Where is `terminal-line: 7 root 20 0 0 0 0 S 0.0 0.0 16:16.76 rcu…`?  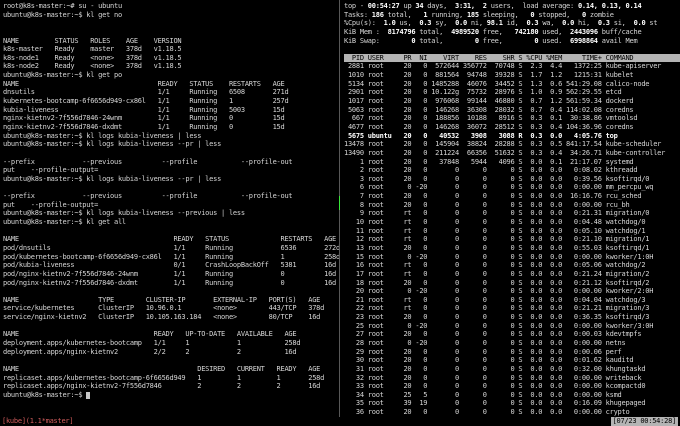 terminal-line: 7 root 20 0 0 0 0 S 0.0 0.0 16:16.76 rcu… is located at coordinates (493, 196).